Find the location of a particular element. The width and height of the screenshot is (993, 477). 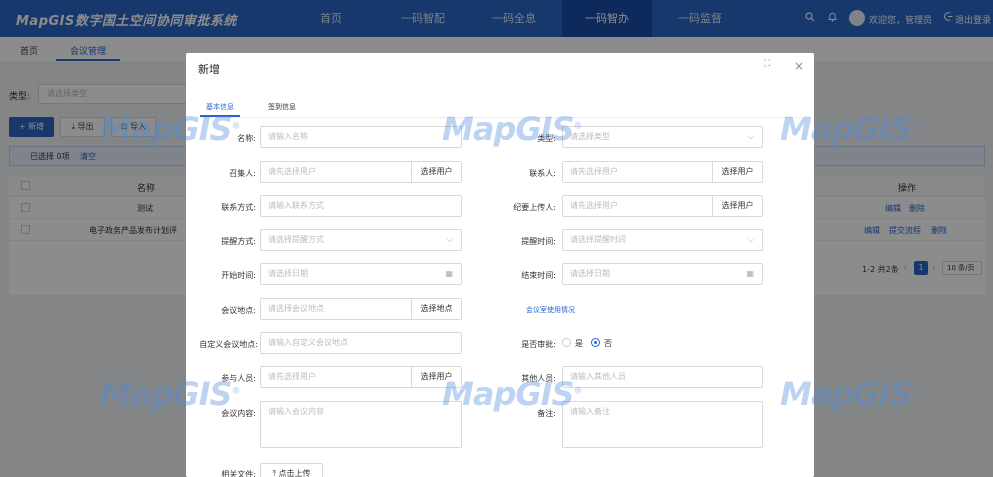

convener-label: 召集人: is located at coordinates (242, 173).